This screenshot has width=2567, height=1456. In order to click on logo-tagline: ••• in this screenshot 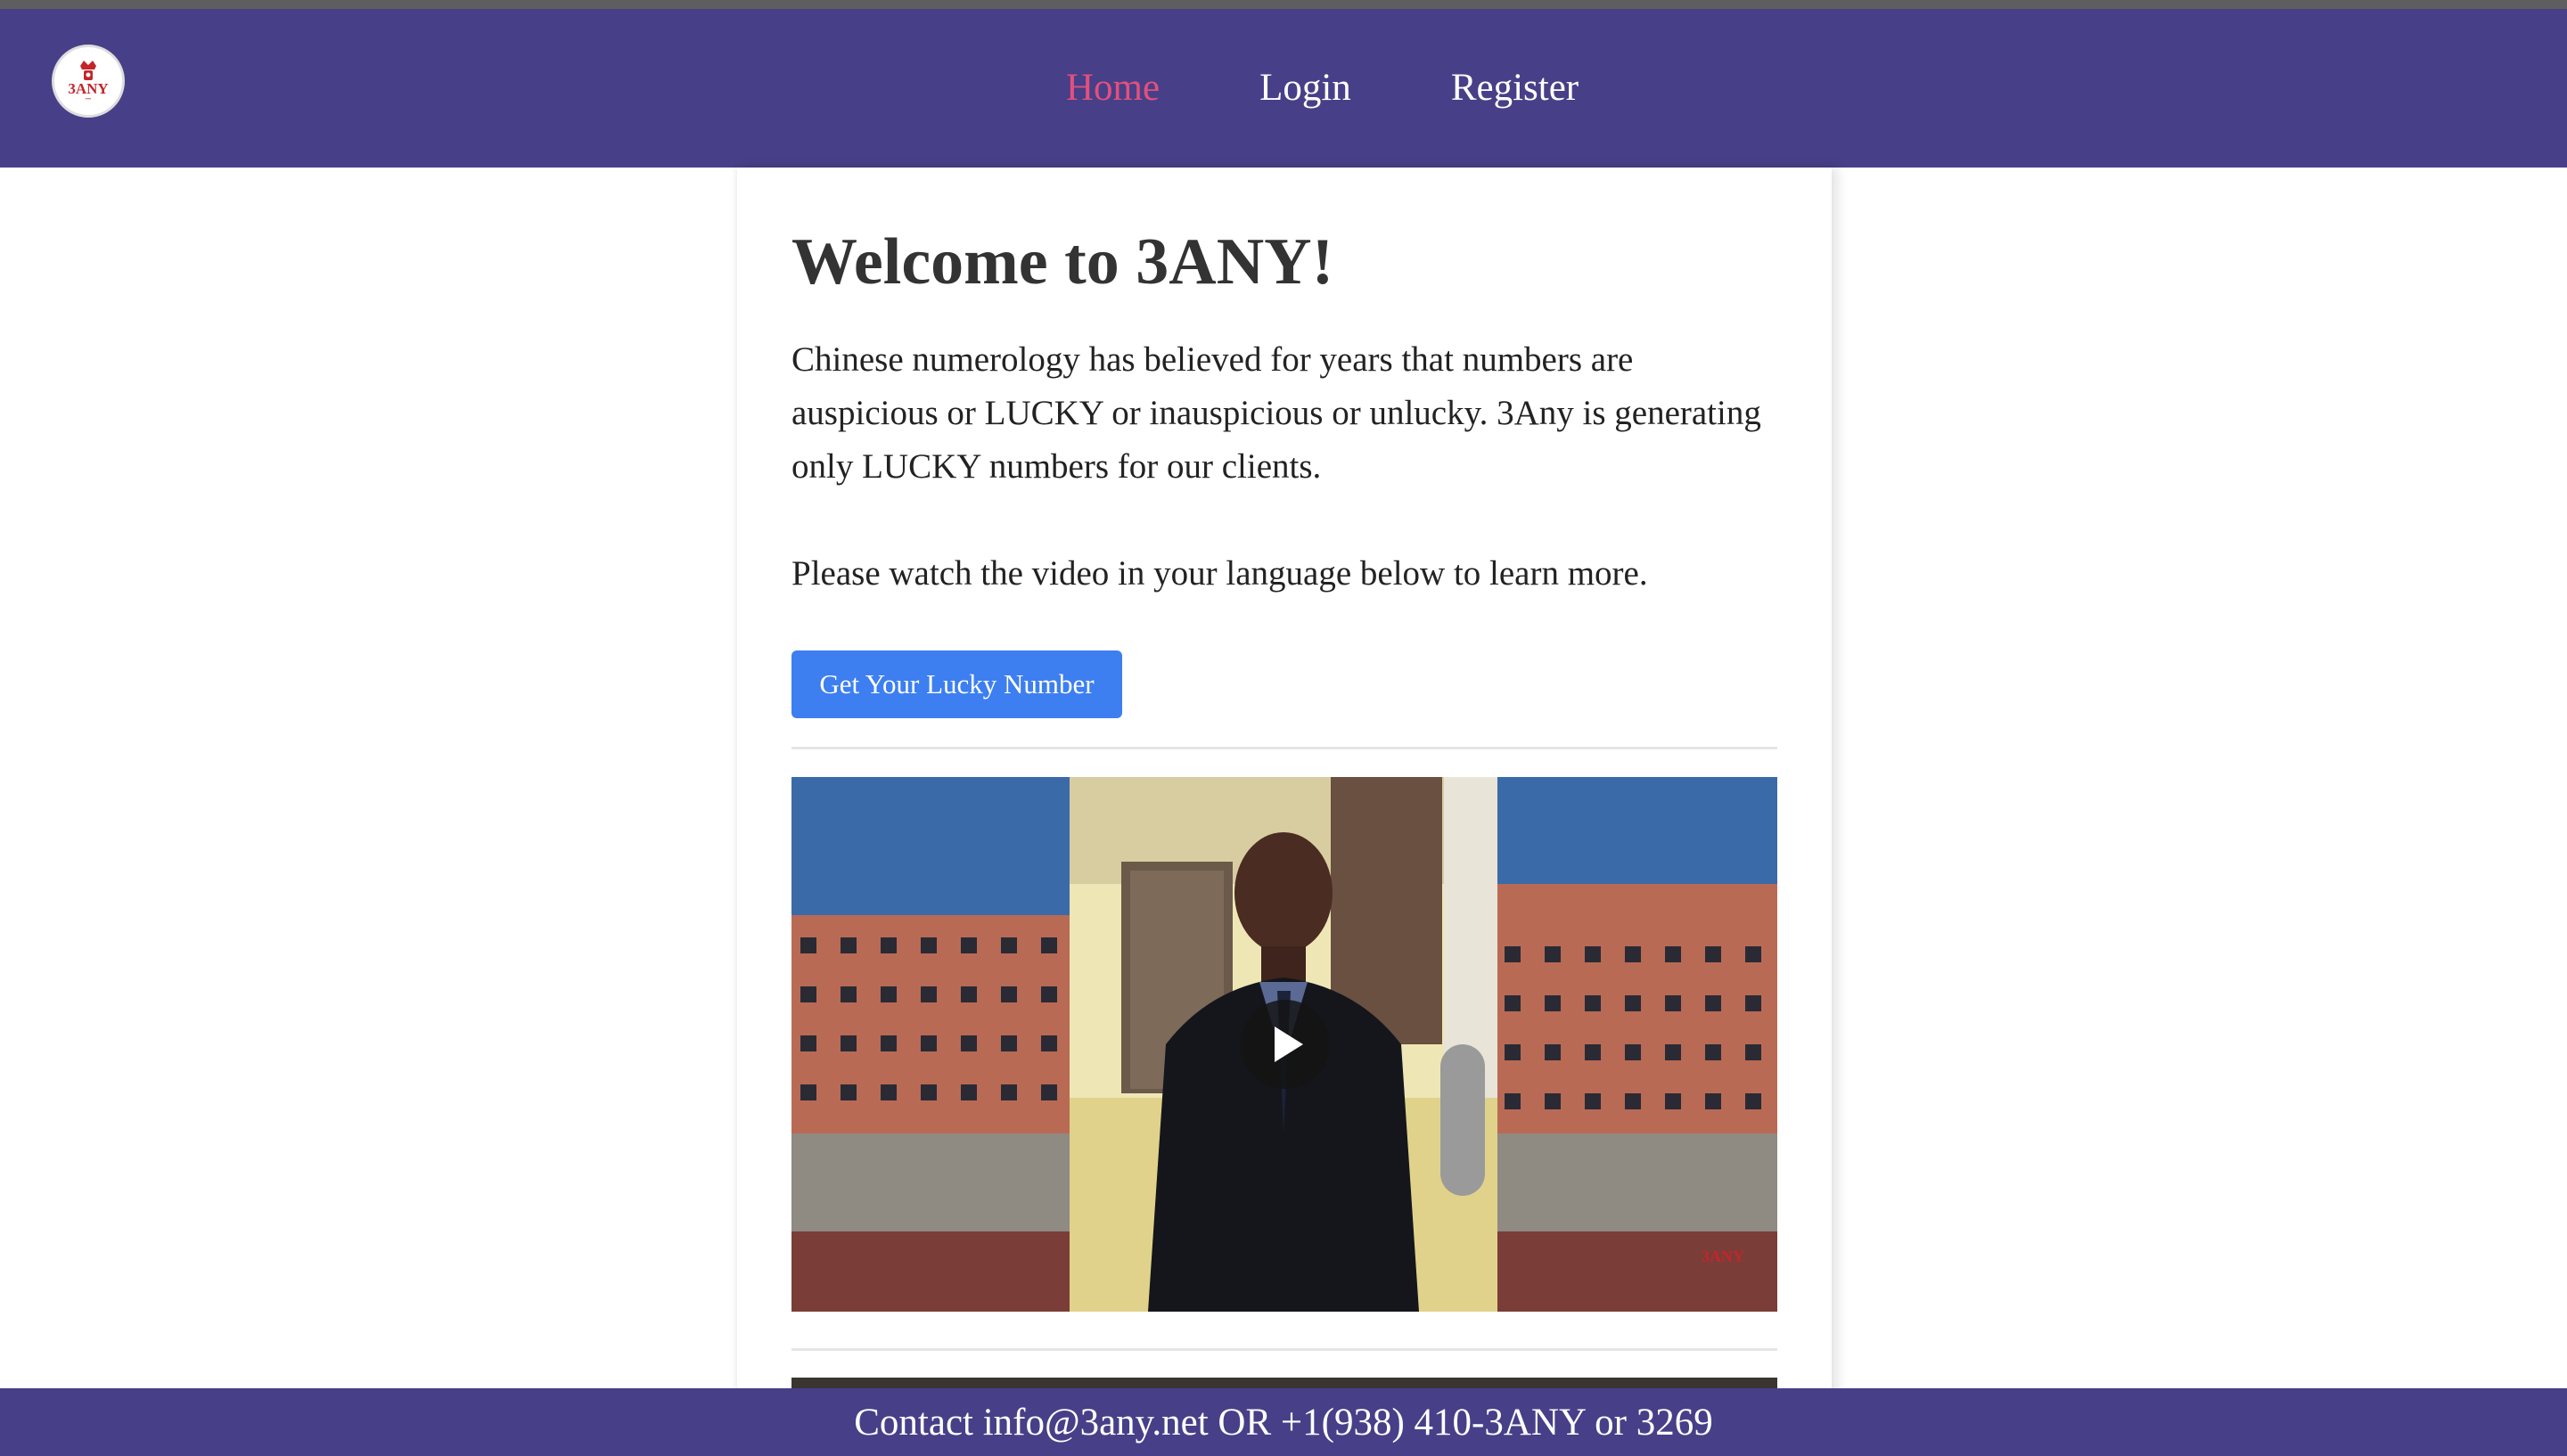, I will do `click(89, 99)`.